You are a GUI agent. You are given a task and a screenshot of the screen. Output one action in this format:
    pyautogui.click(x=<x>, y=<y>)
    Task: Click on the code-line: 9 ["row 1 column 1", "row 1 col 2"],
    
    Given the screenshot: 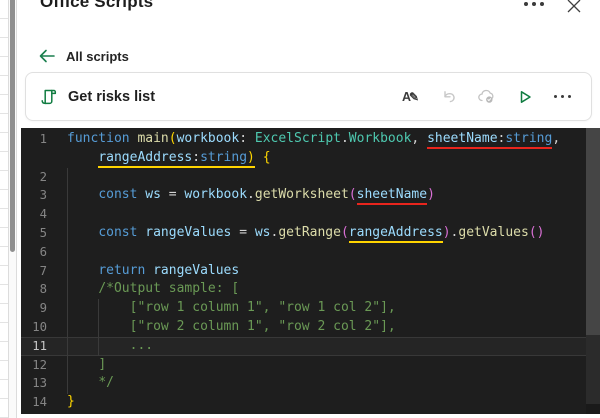 What is the action you would take?
    pyautogui.click(x=310, y=308)
    